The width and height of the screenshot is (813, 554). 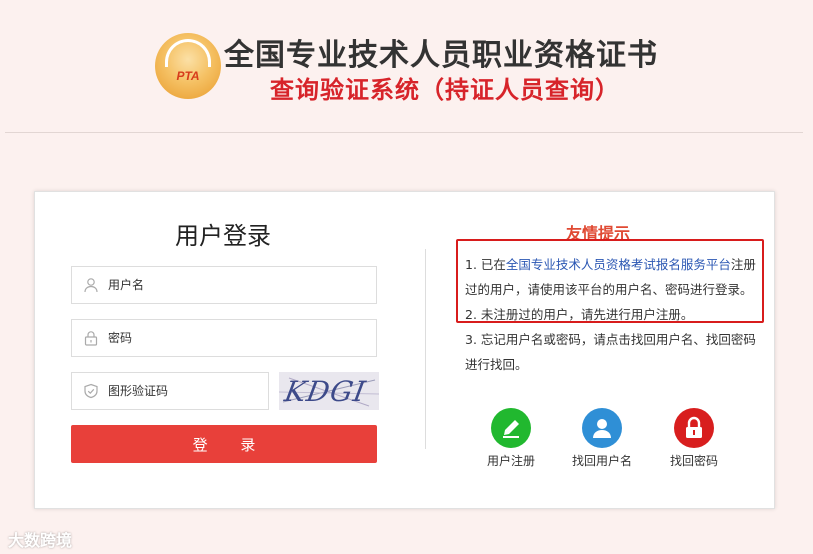 I want to click on register-label: 用户注册, so click(x=511, y=460).